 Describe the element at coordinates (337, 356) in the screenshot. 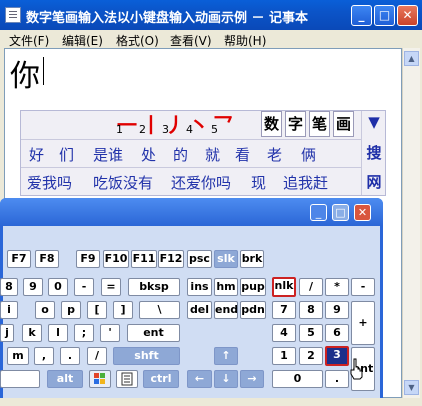

I see `key-num-3: 3` at that location.